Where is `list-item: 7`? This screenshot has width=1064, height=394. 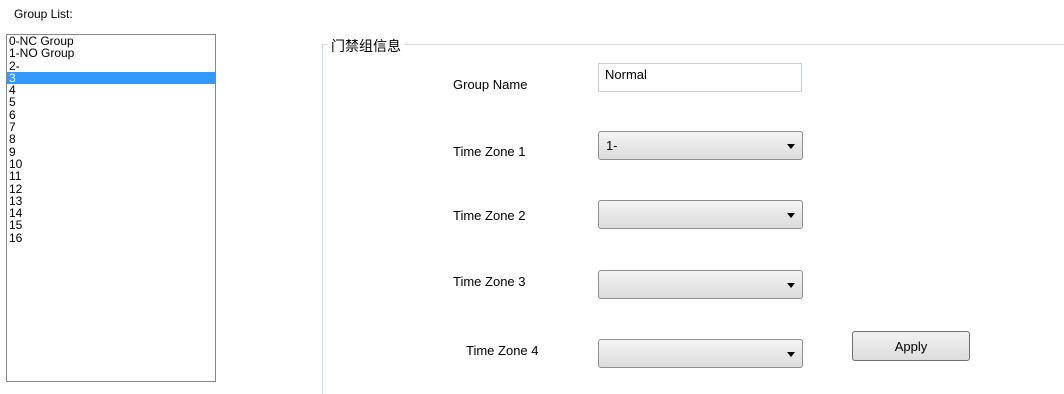 list-item: 7 is located at coordinates (111, 127).